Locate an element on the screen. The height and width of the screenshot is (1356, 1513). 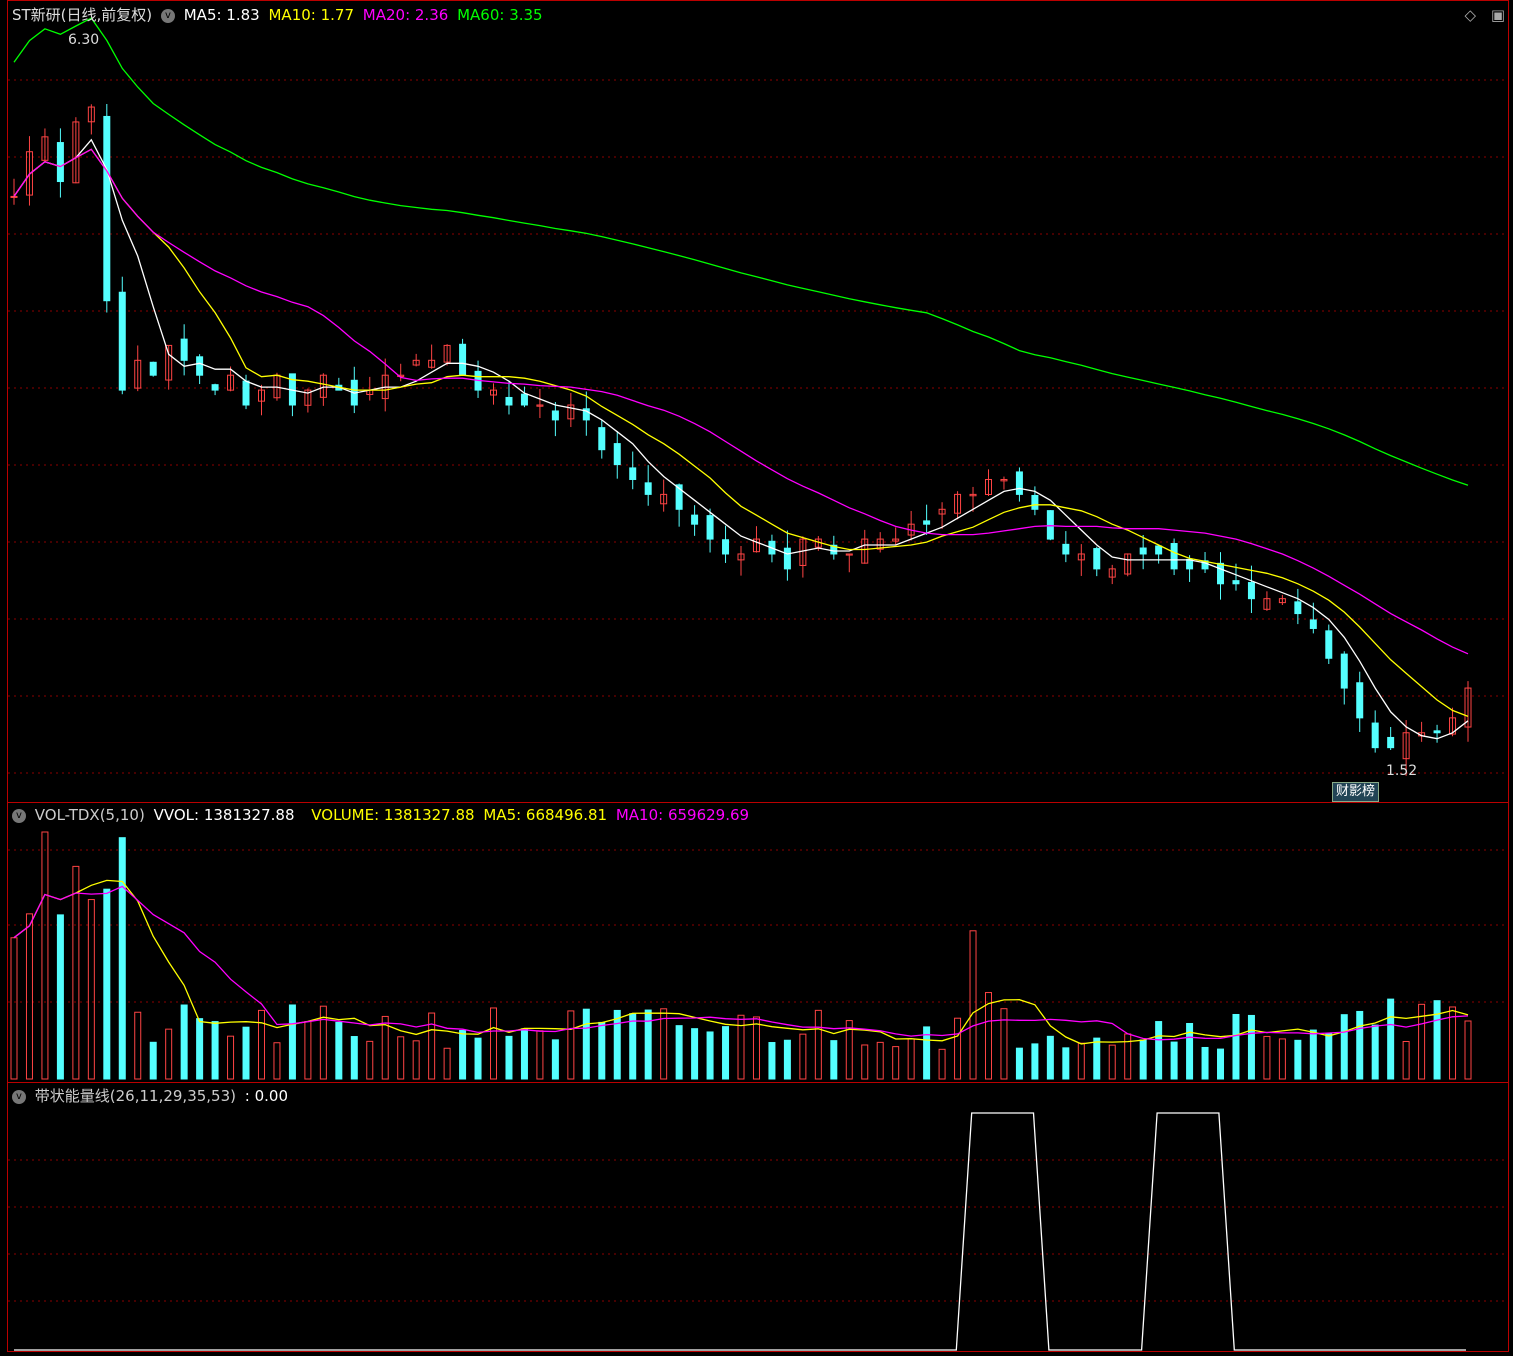
energy-panel-header: v 带状能量线(26,11,29,35,53) : 0.00 is located at coordinates (152, 1096).